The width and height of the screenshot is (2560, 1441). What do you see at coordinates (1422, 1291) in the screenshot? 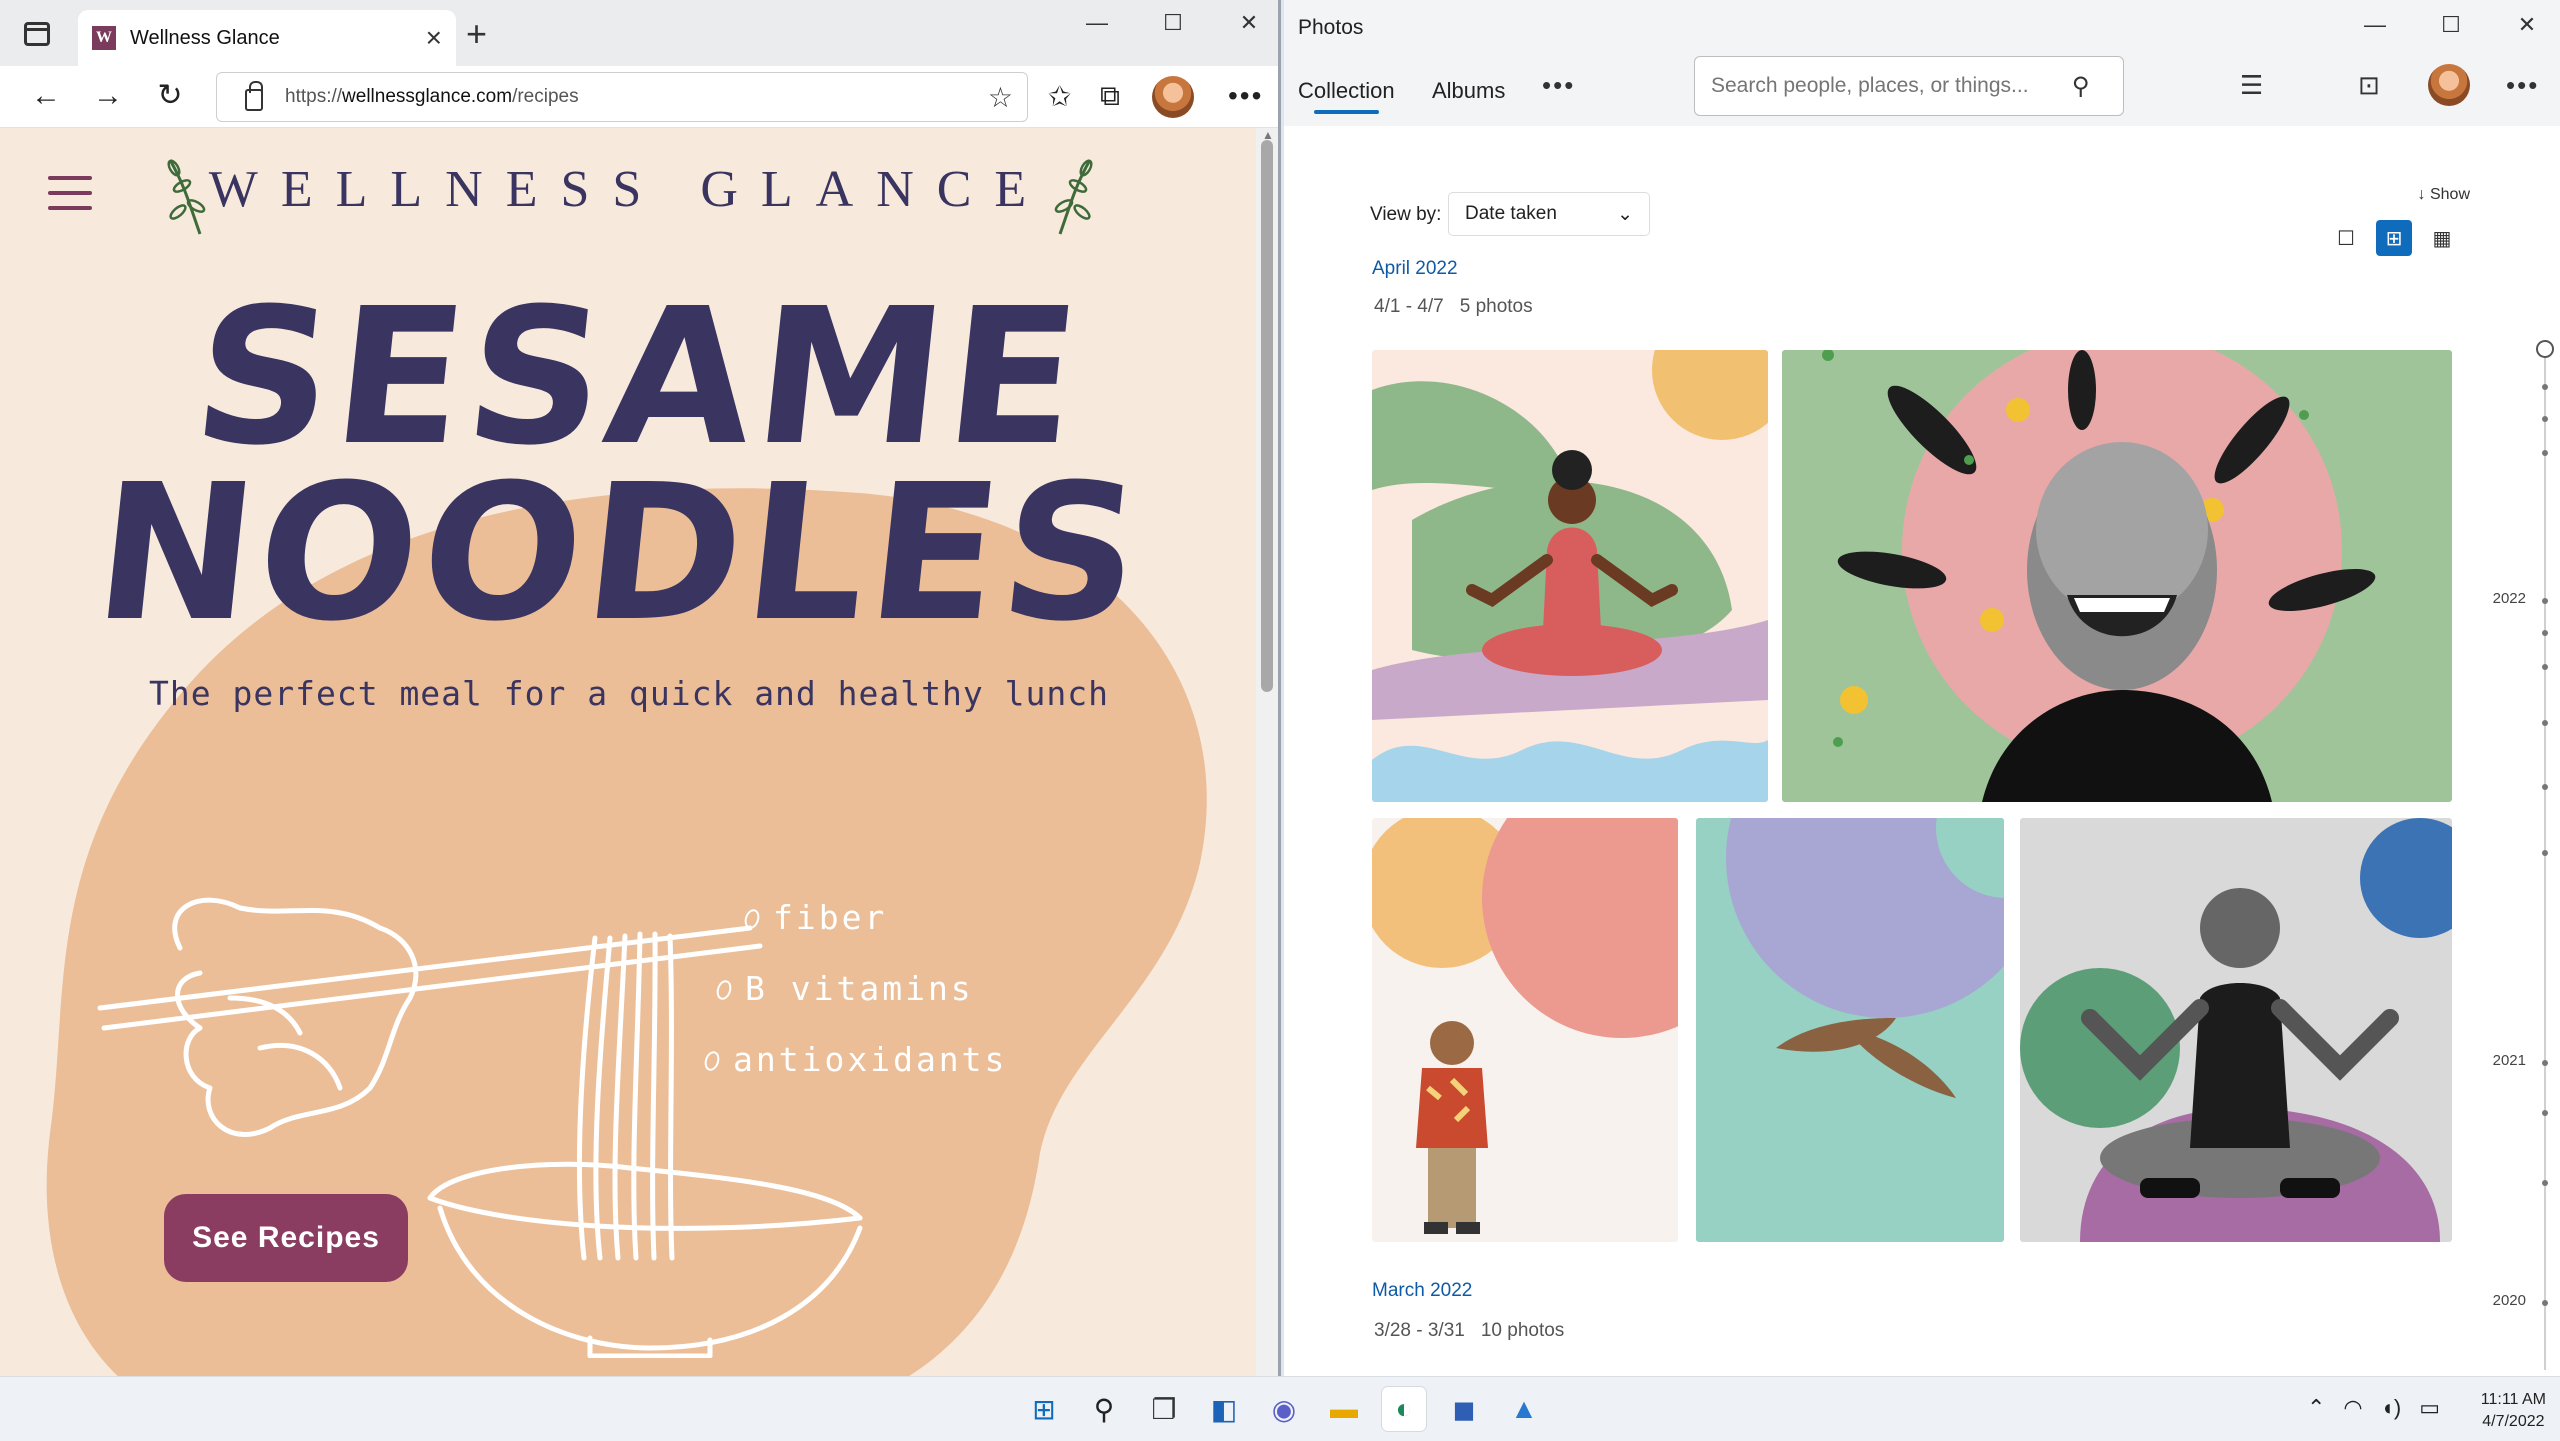
I see `group-title: March 2022` at bounding box center [1422, 1291].